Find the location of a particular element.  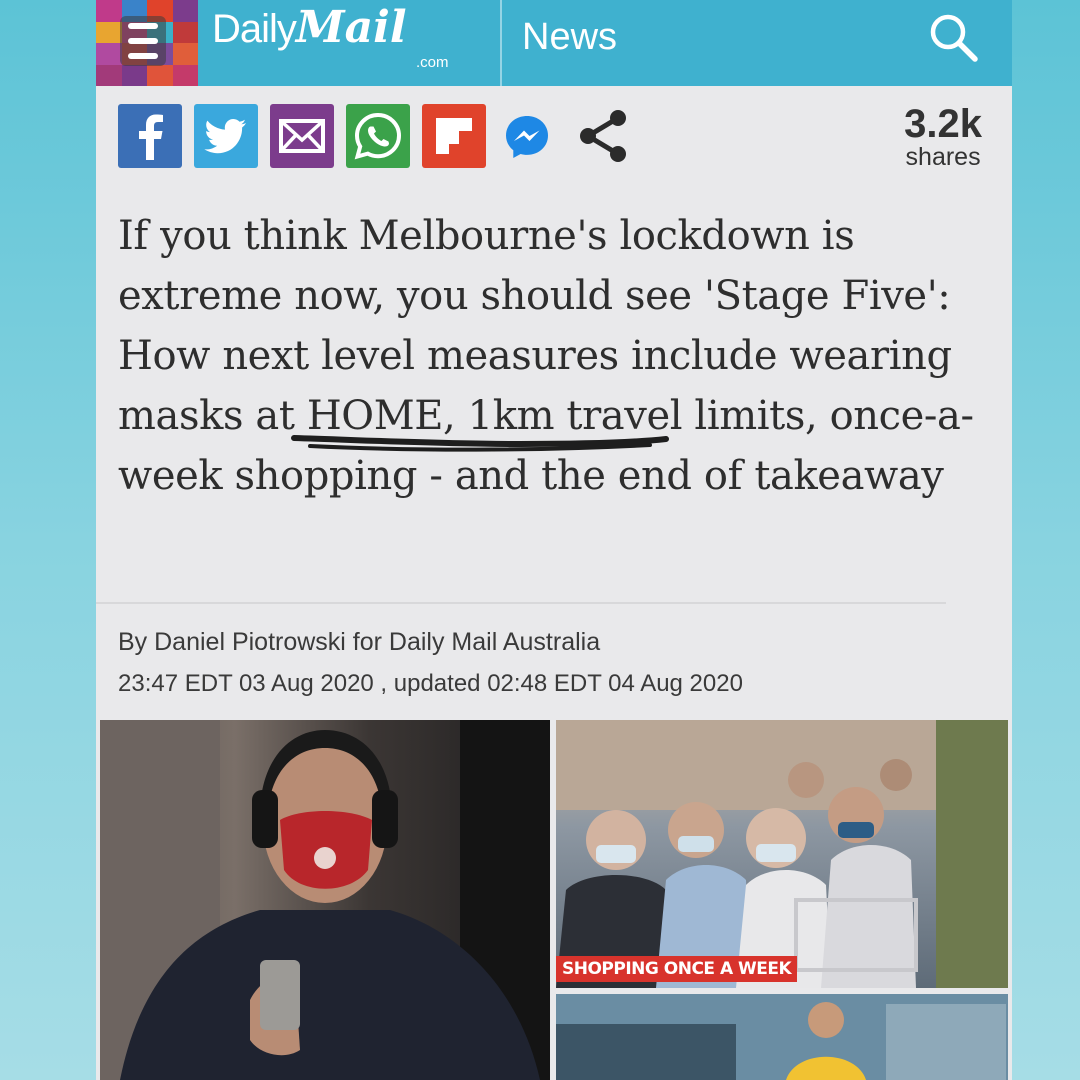

whatsapp-icon is located at coordinates (378, 136).